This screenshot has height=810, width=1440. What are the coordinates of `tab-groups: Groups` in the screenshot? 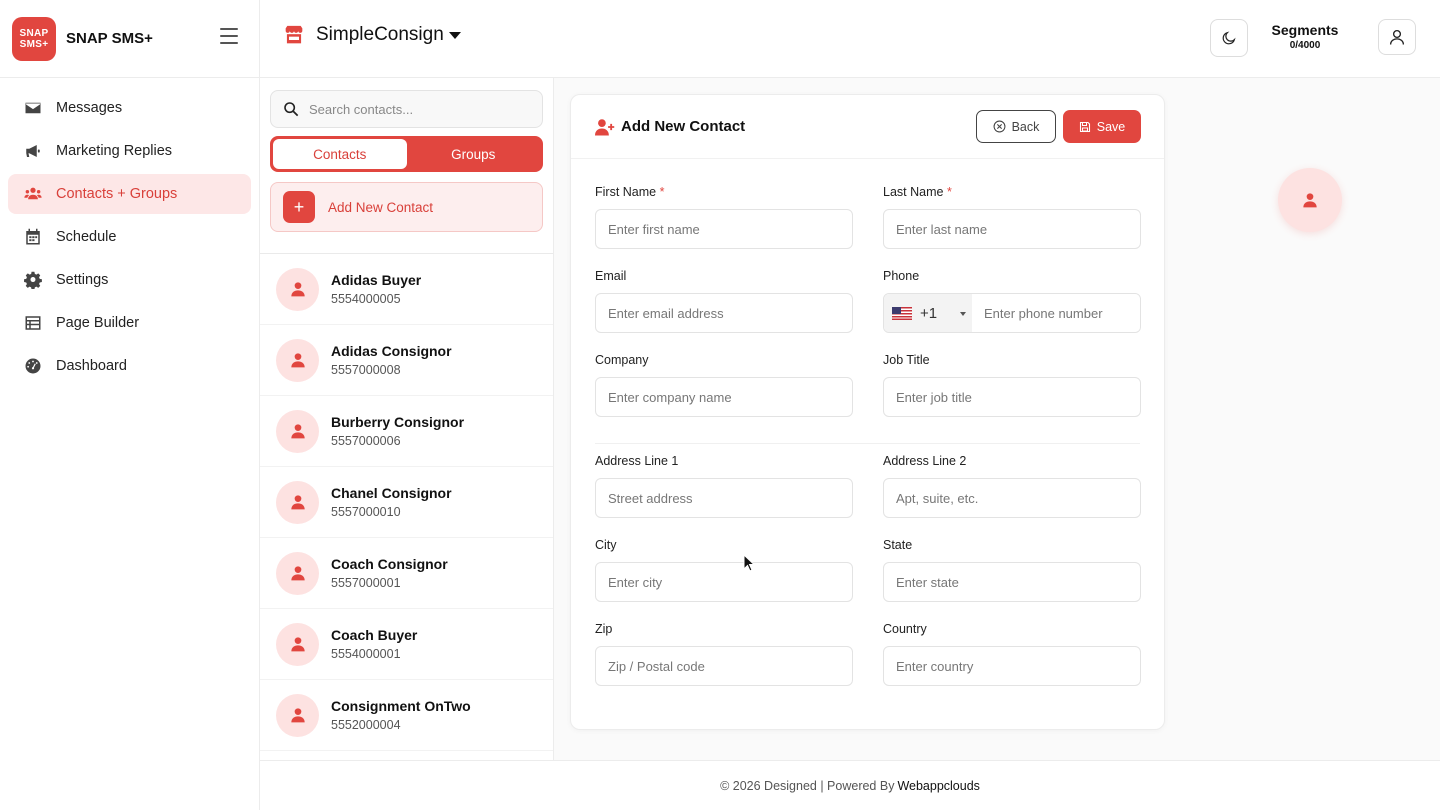 It's located at (474, 154).